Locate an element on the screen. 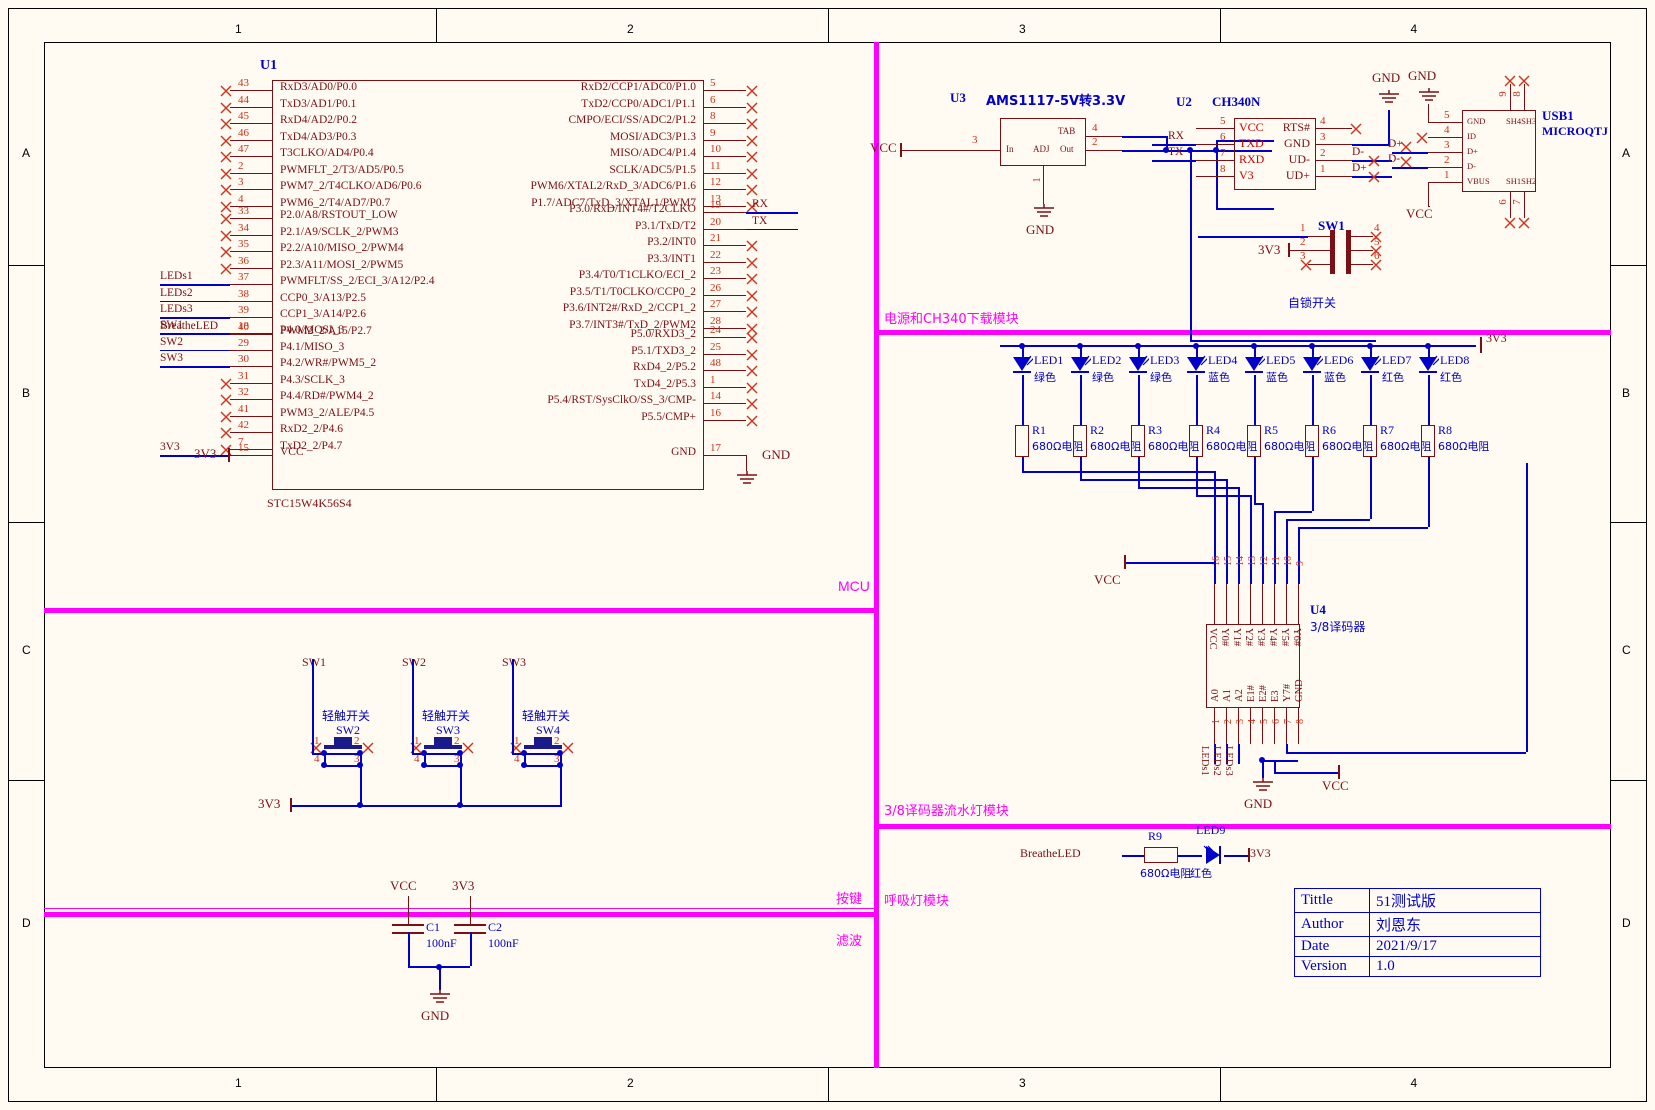  led-color-LED8: 红色 is located at coordinates (1451, 377).